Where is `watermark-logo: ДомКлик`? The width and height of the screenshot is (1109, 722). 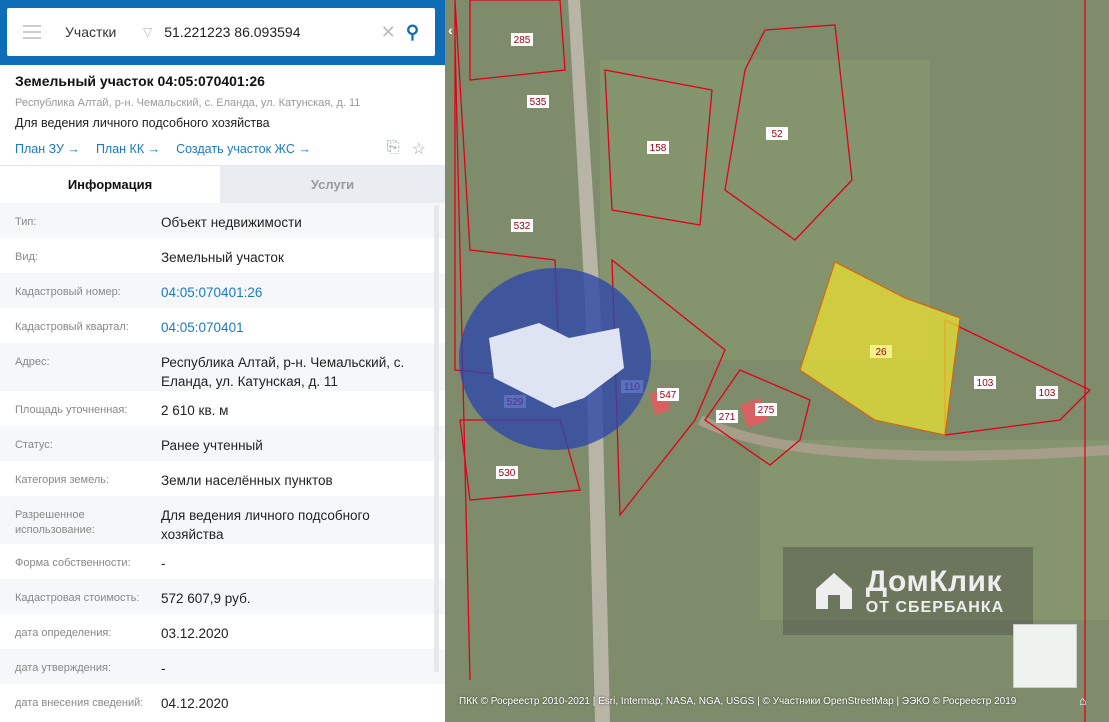 watermark-logo: ДомКлик is located at coordinates (933, 581).